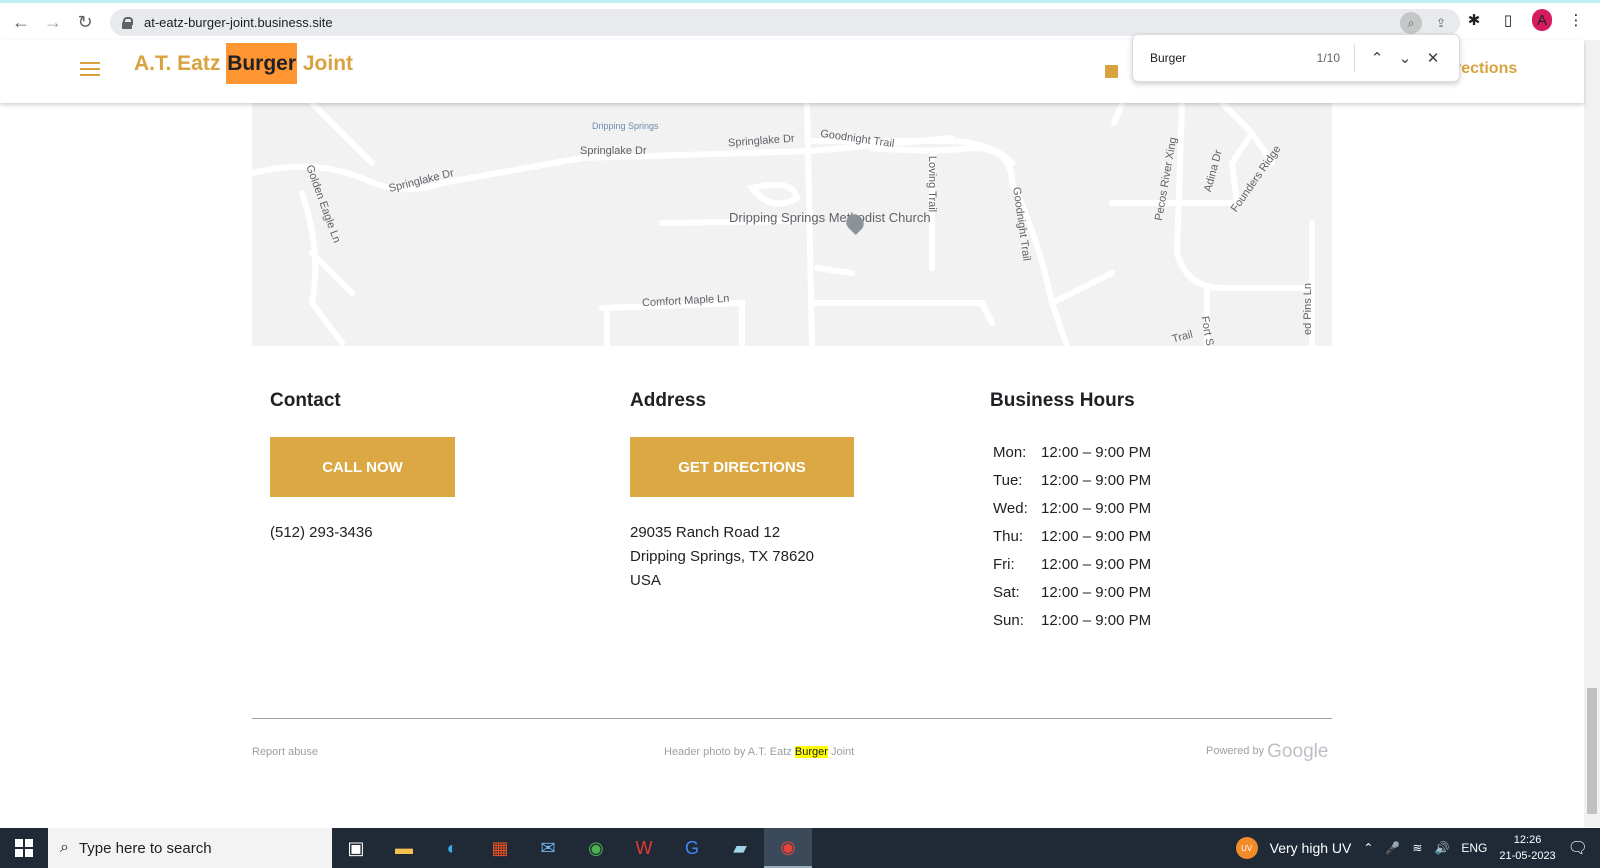  Describe the element at coordinates (1486, 69) in the screenshot. I see `get-directions-link: rections` at that location.